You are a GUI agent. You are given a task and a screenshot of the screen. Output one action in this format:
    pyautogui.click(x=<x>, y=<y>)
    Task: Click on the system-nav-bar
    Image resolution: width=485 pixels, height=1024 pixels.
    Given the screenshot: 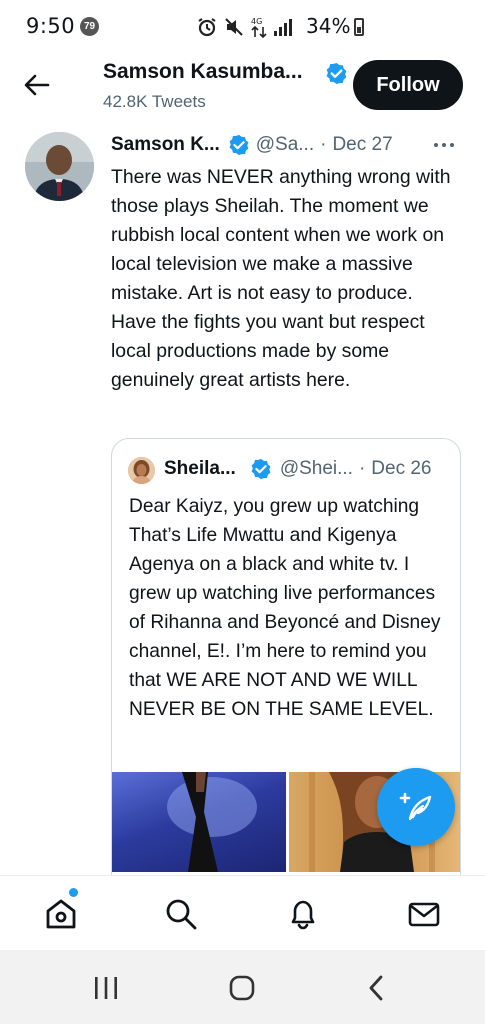 What is the action you would take?
    pyautogui.click(x=242, y=987)
    